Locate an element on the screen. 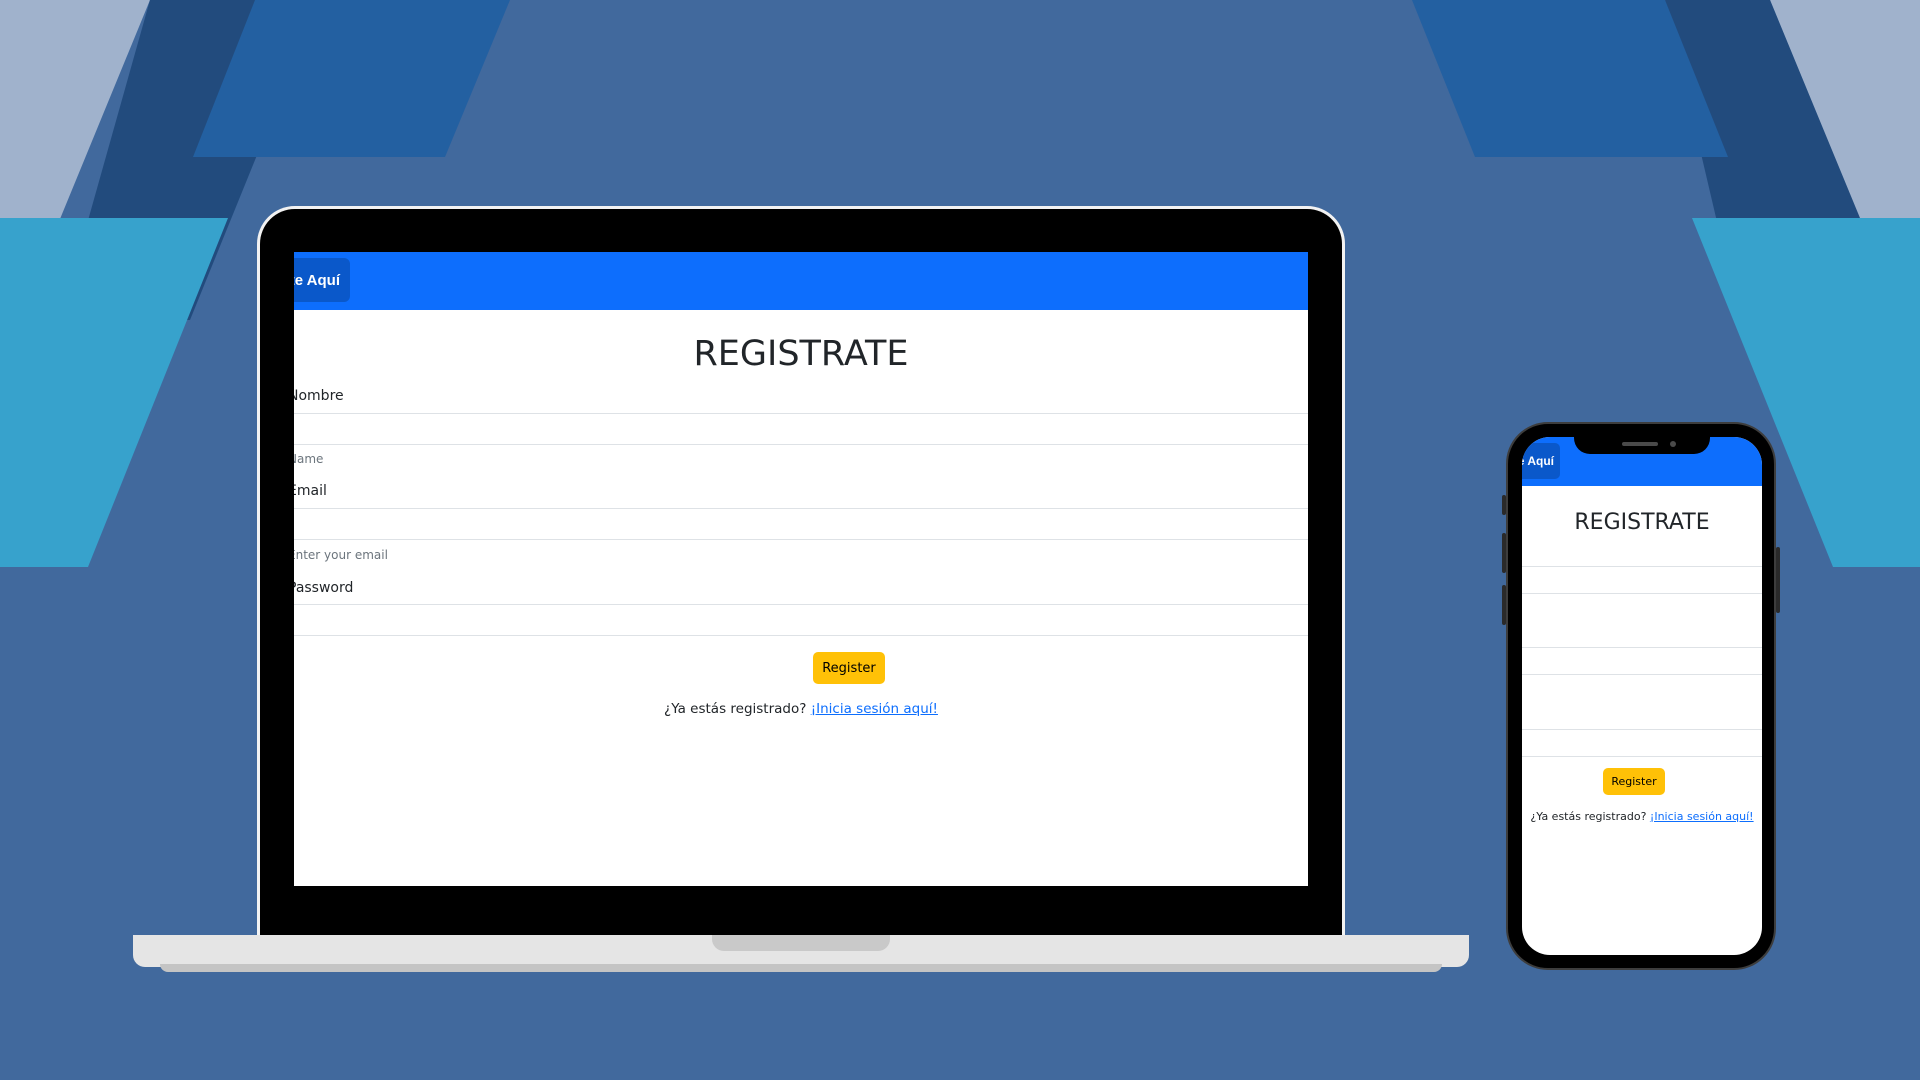  laptop-trackpad-notch is located at coordinates (801, 943).